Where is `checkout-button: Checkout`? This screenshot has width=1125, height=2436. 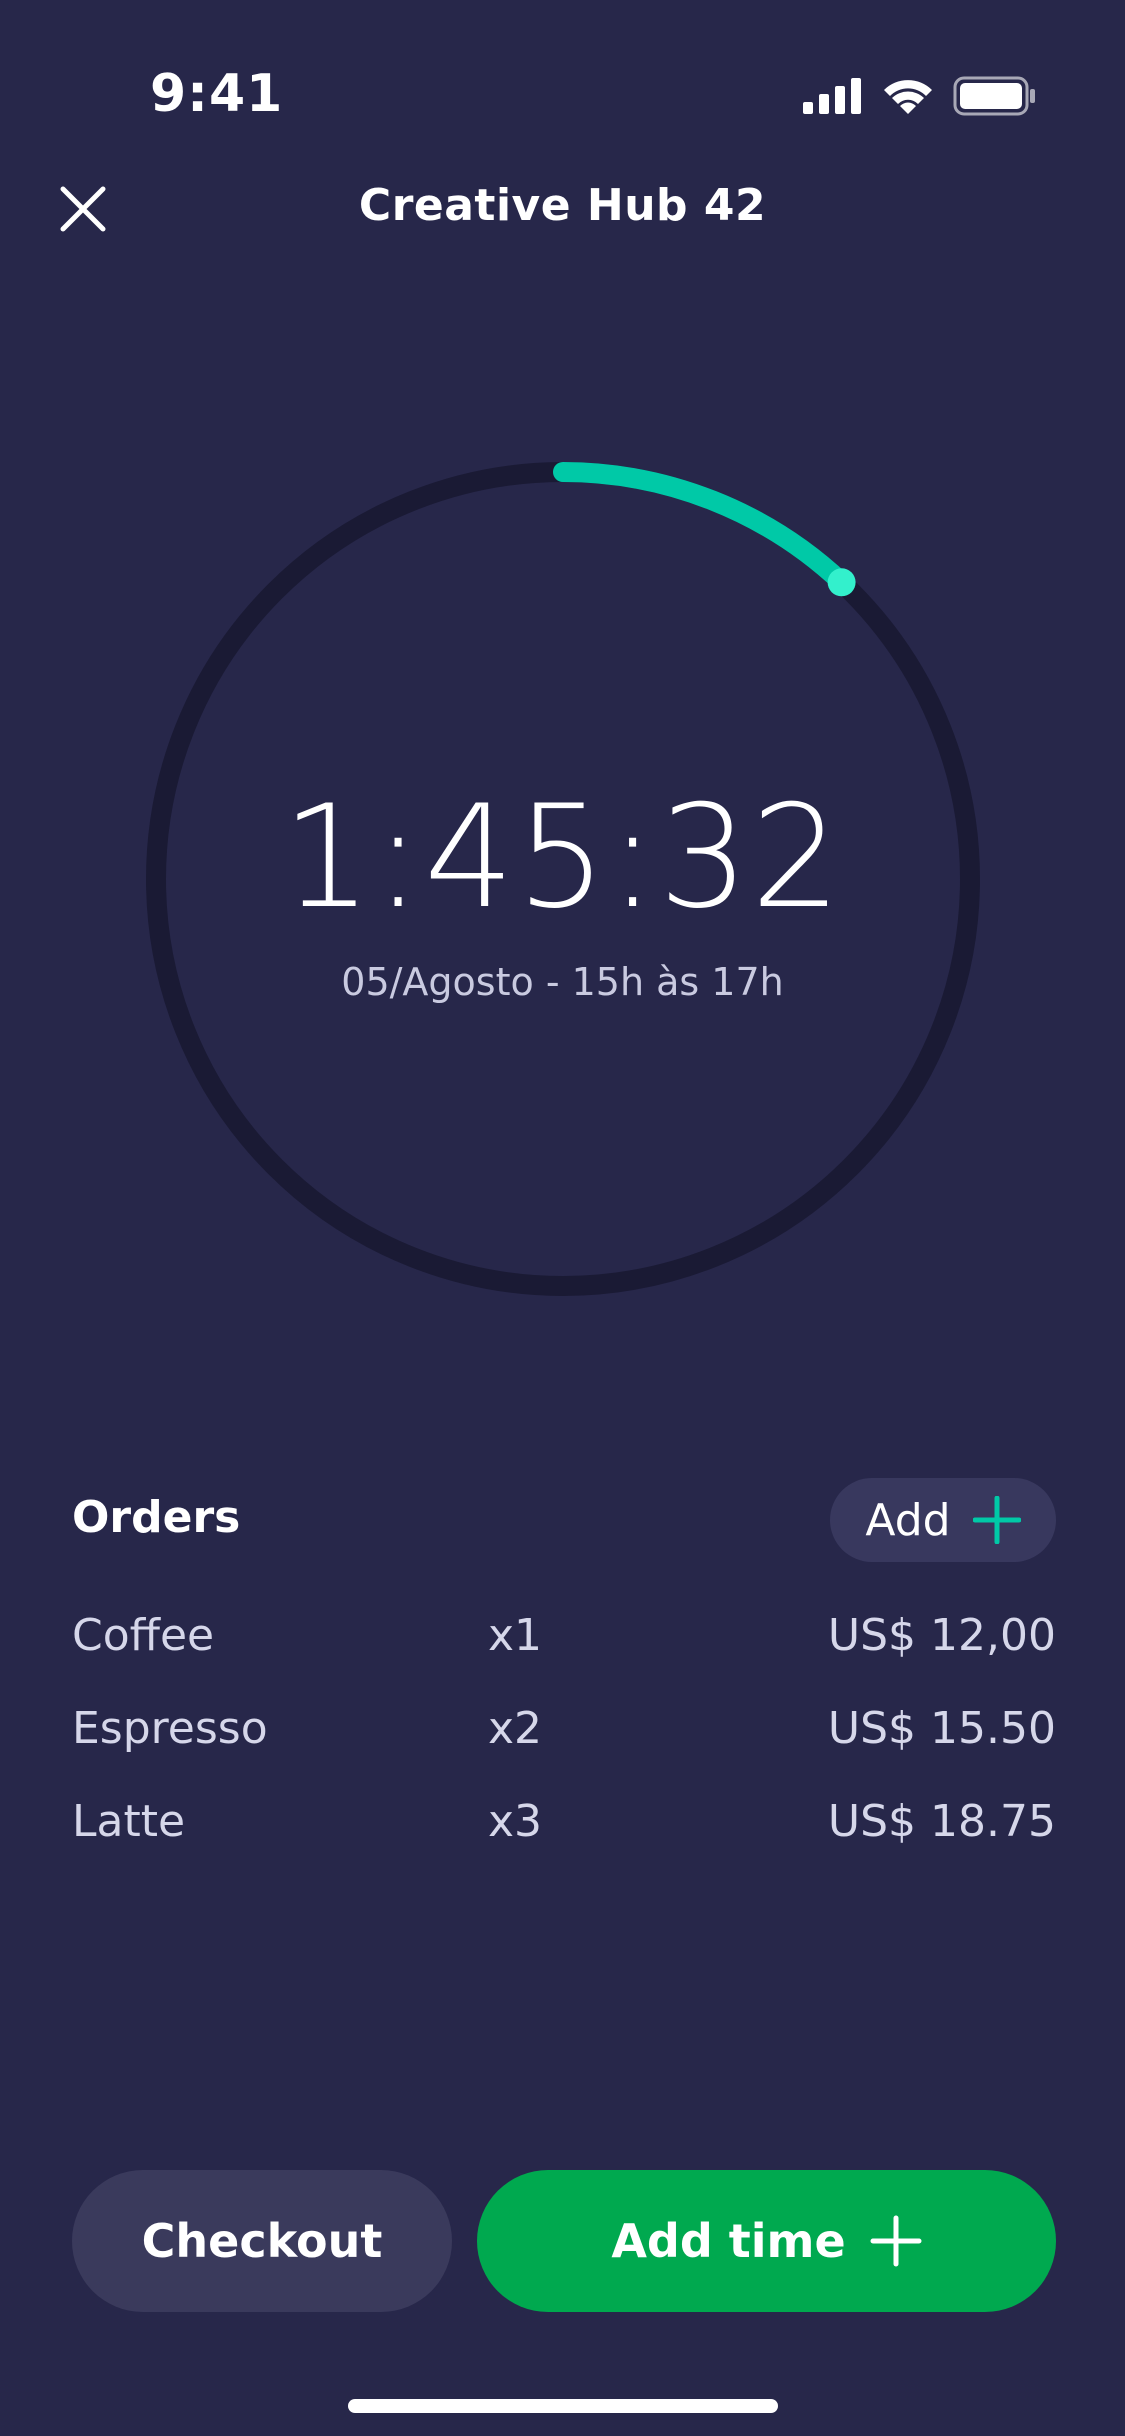
checkout-button: Checkout is located at coordinates (262, 2241).